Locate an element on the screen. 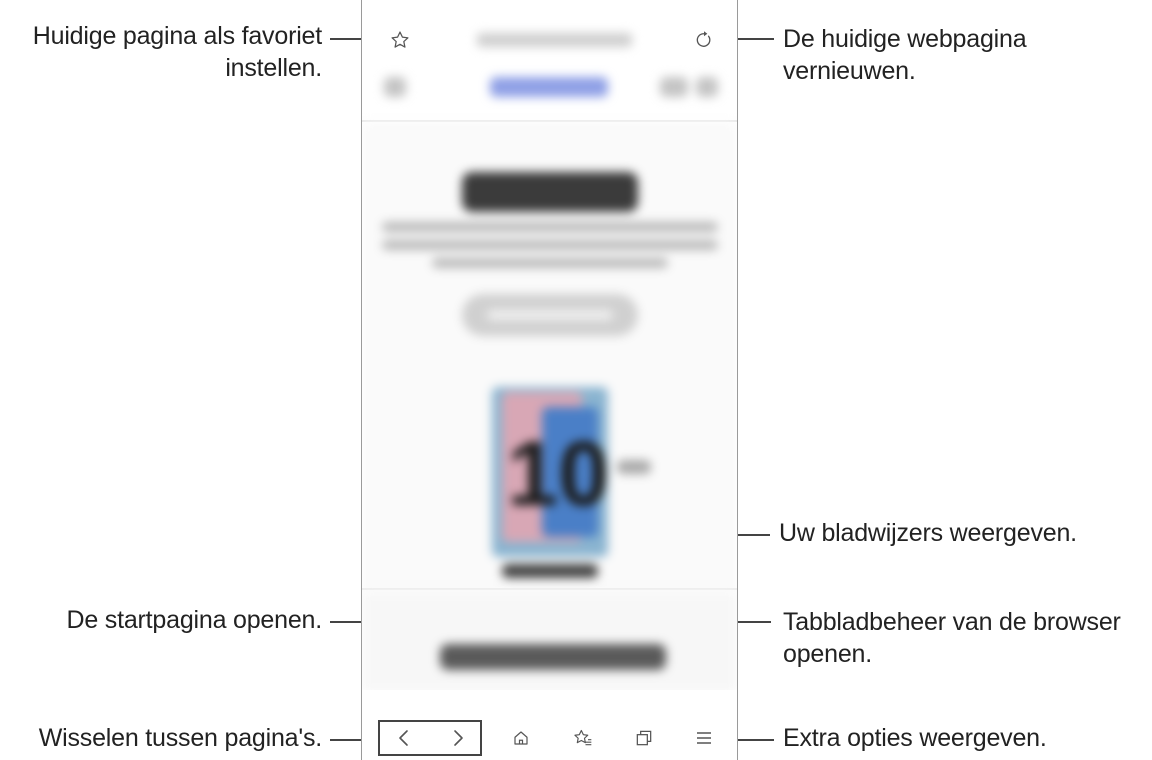 The width and height of the screenshot is (1152, 760). callout-bookmarks: Uw bladwijzers weergeven. is located at coordinates (928, 533).